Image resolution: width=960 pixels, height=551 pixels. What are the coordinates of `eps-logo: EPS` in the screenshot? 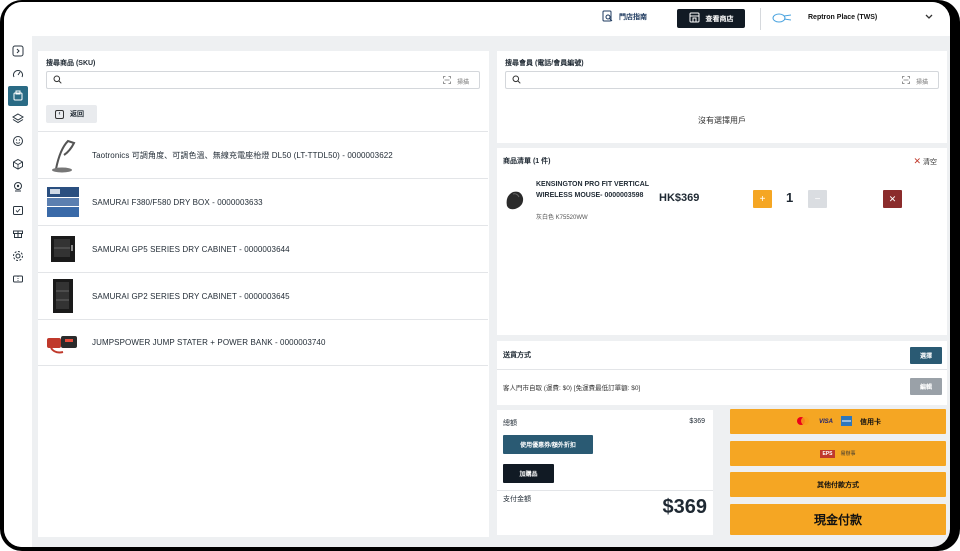 It's located at (827, 453).